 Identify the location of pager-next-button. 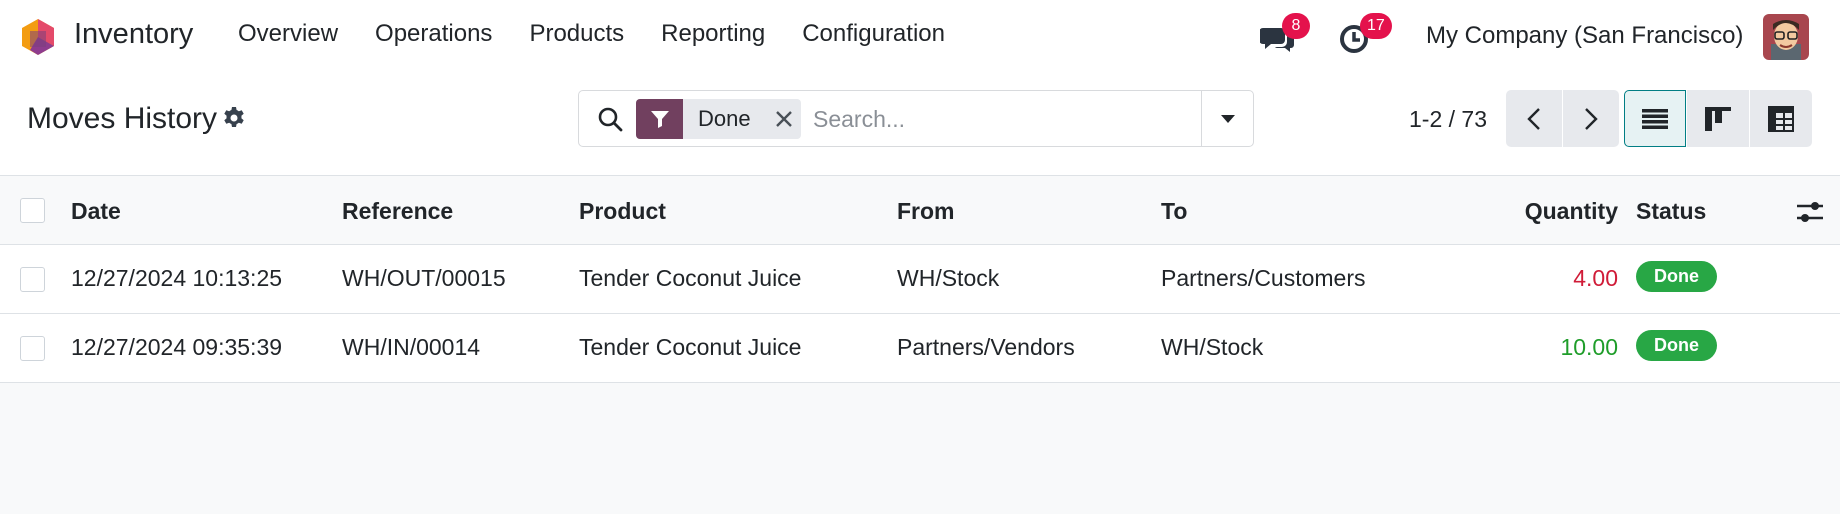
(1591, 118).